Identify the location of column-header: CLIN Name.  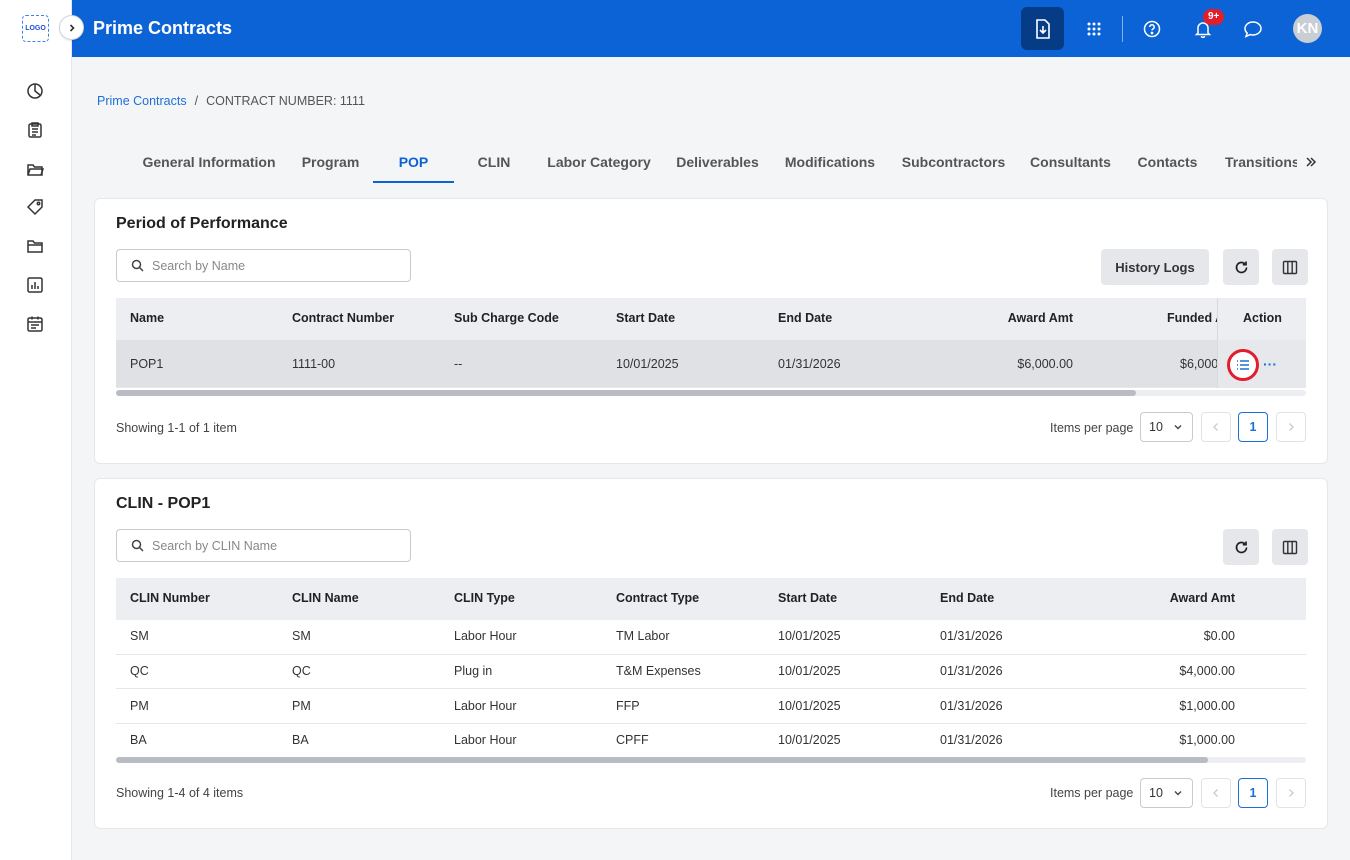
(325, 598).